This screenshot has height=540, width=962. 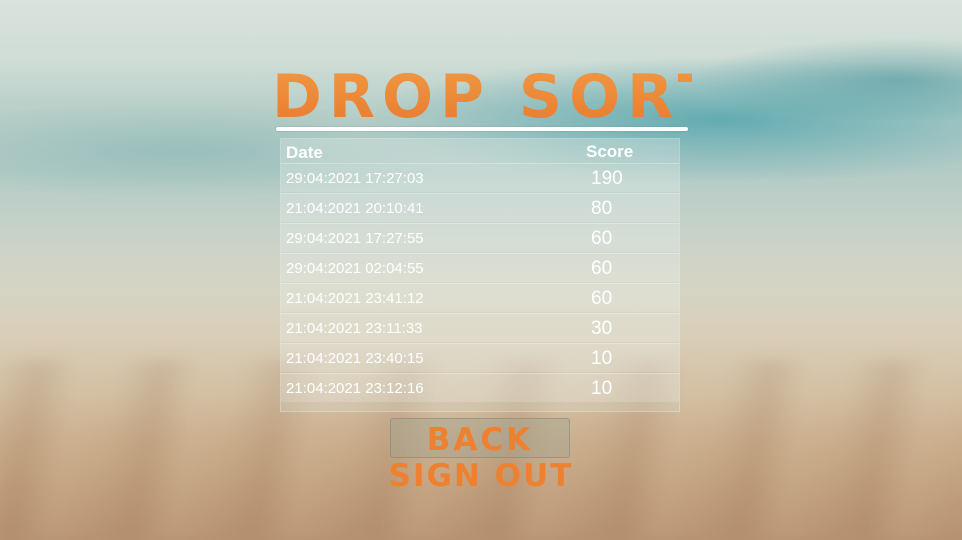 I want to click on row-date: 21:04:2021 20:10:41, so click(x=355, y=208).